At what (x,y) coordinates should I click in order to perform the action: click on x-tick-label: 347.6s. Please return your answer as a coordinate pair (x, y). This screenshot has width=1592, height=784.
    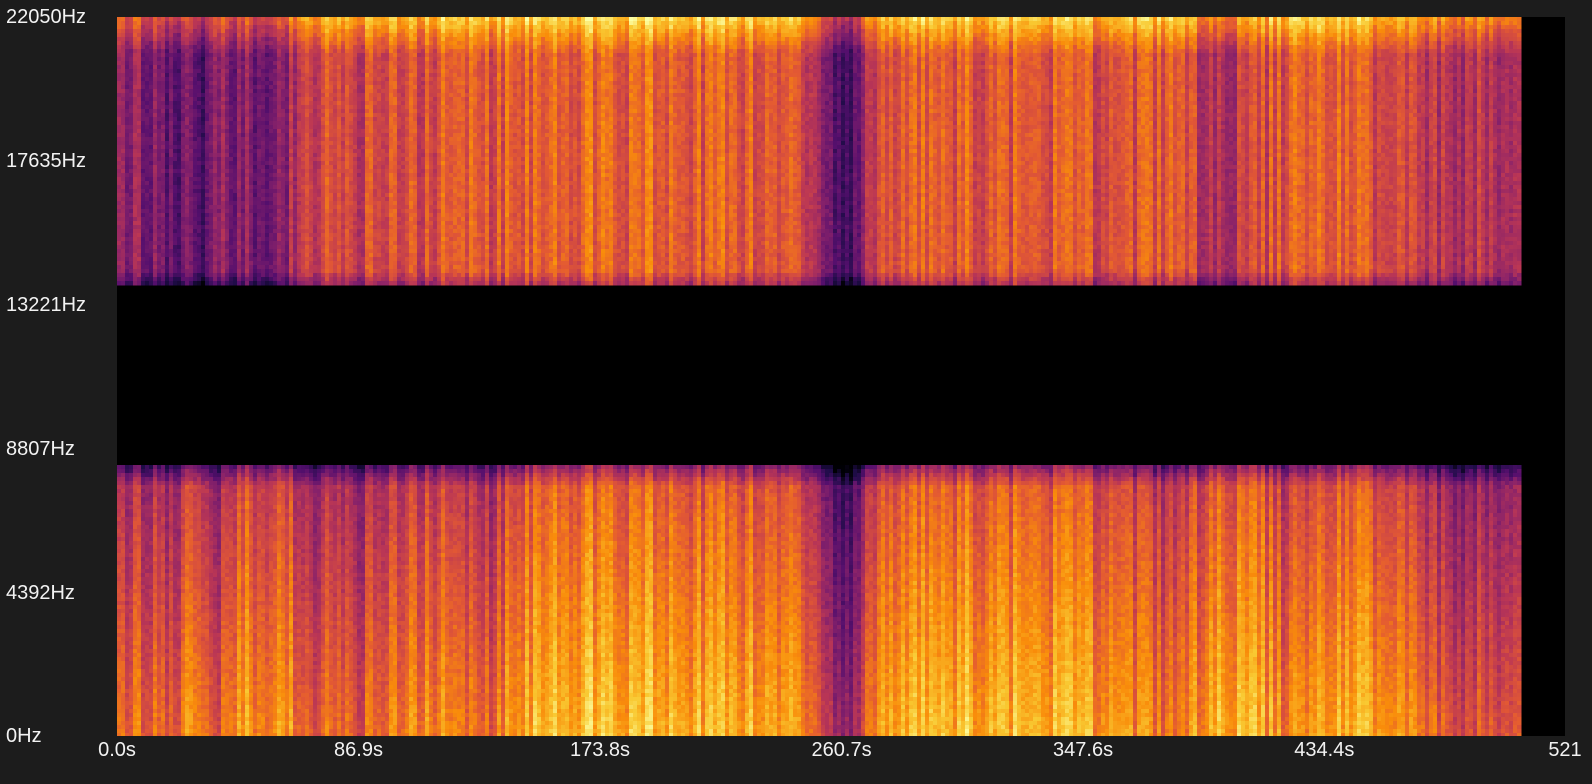
    Looking at the image, I should click on (1083, 750).